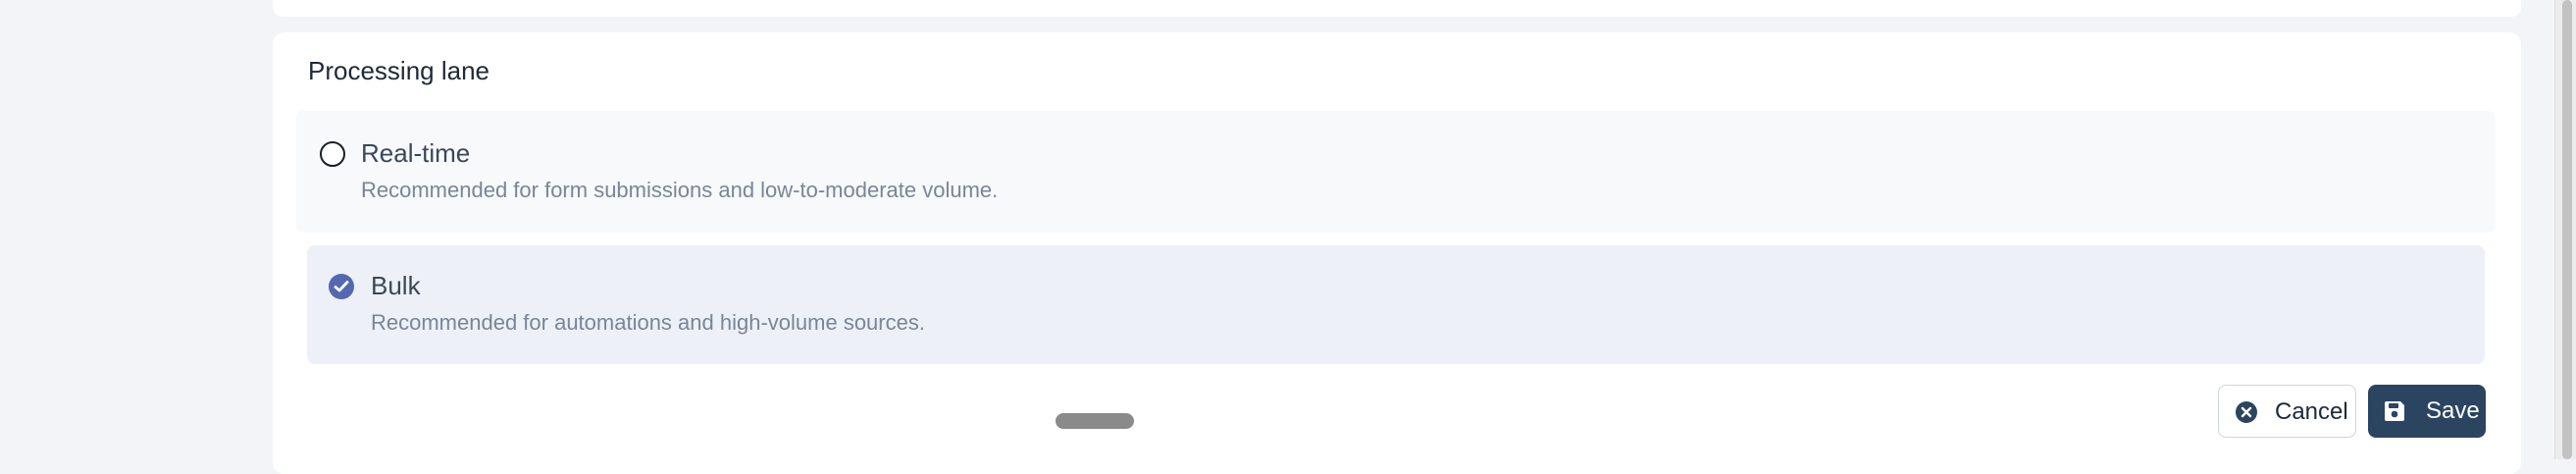  I want to click on previous-card, so click(1397, 9).